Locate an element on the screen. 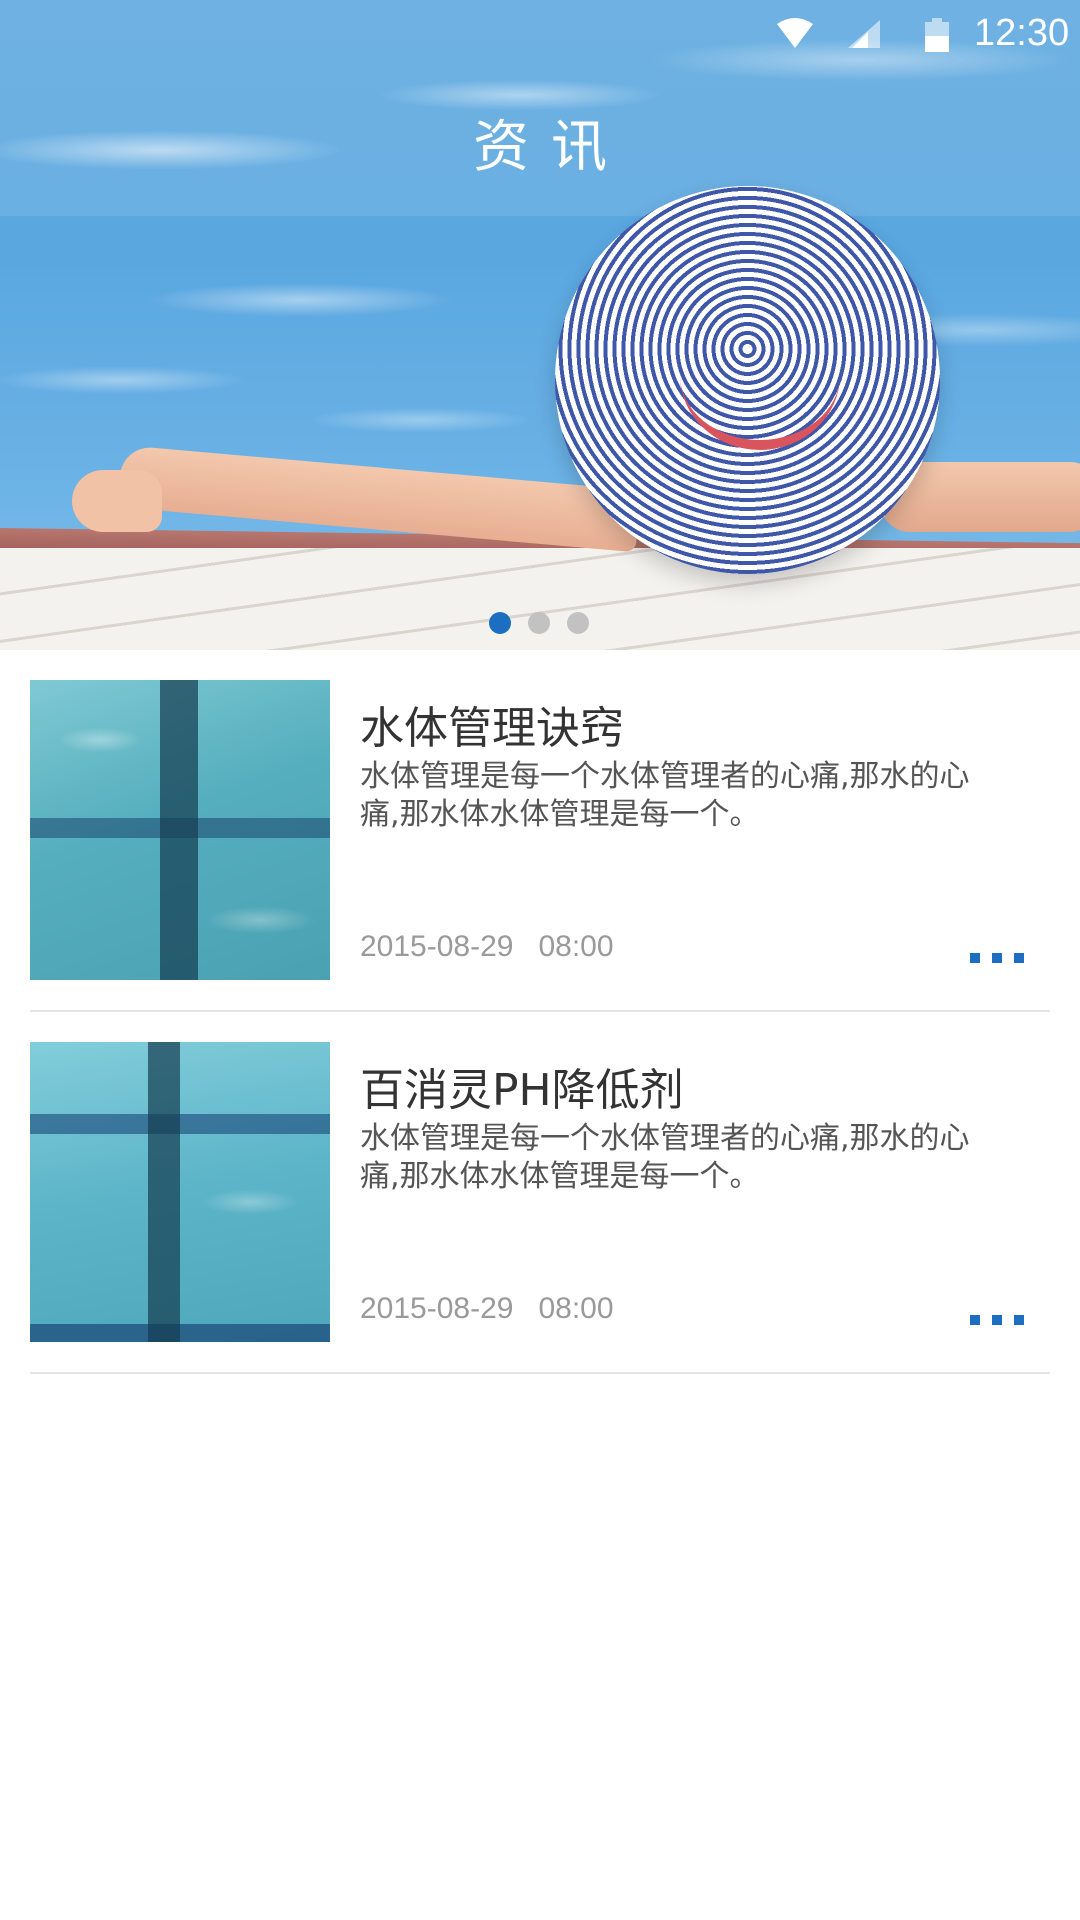 The image size is (1080, 1920). hand is located at coordinates (117, 501).